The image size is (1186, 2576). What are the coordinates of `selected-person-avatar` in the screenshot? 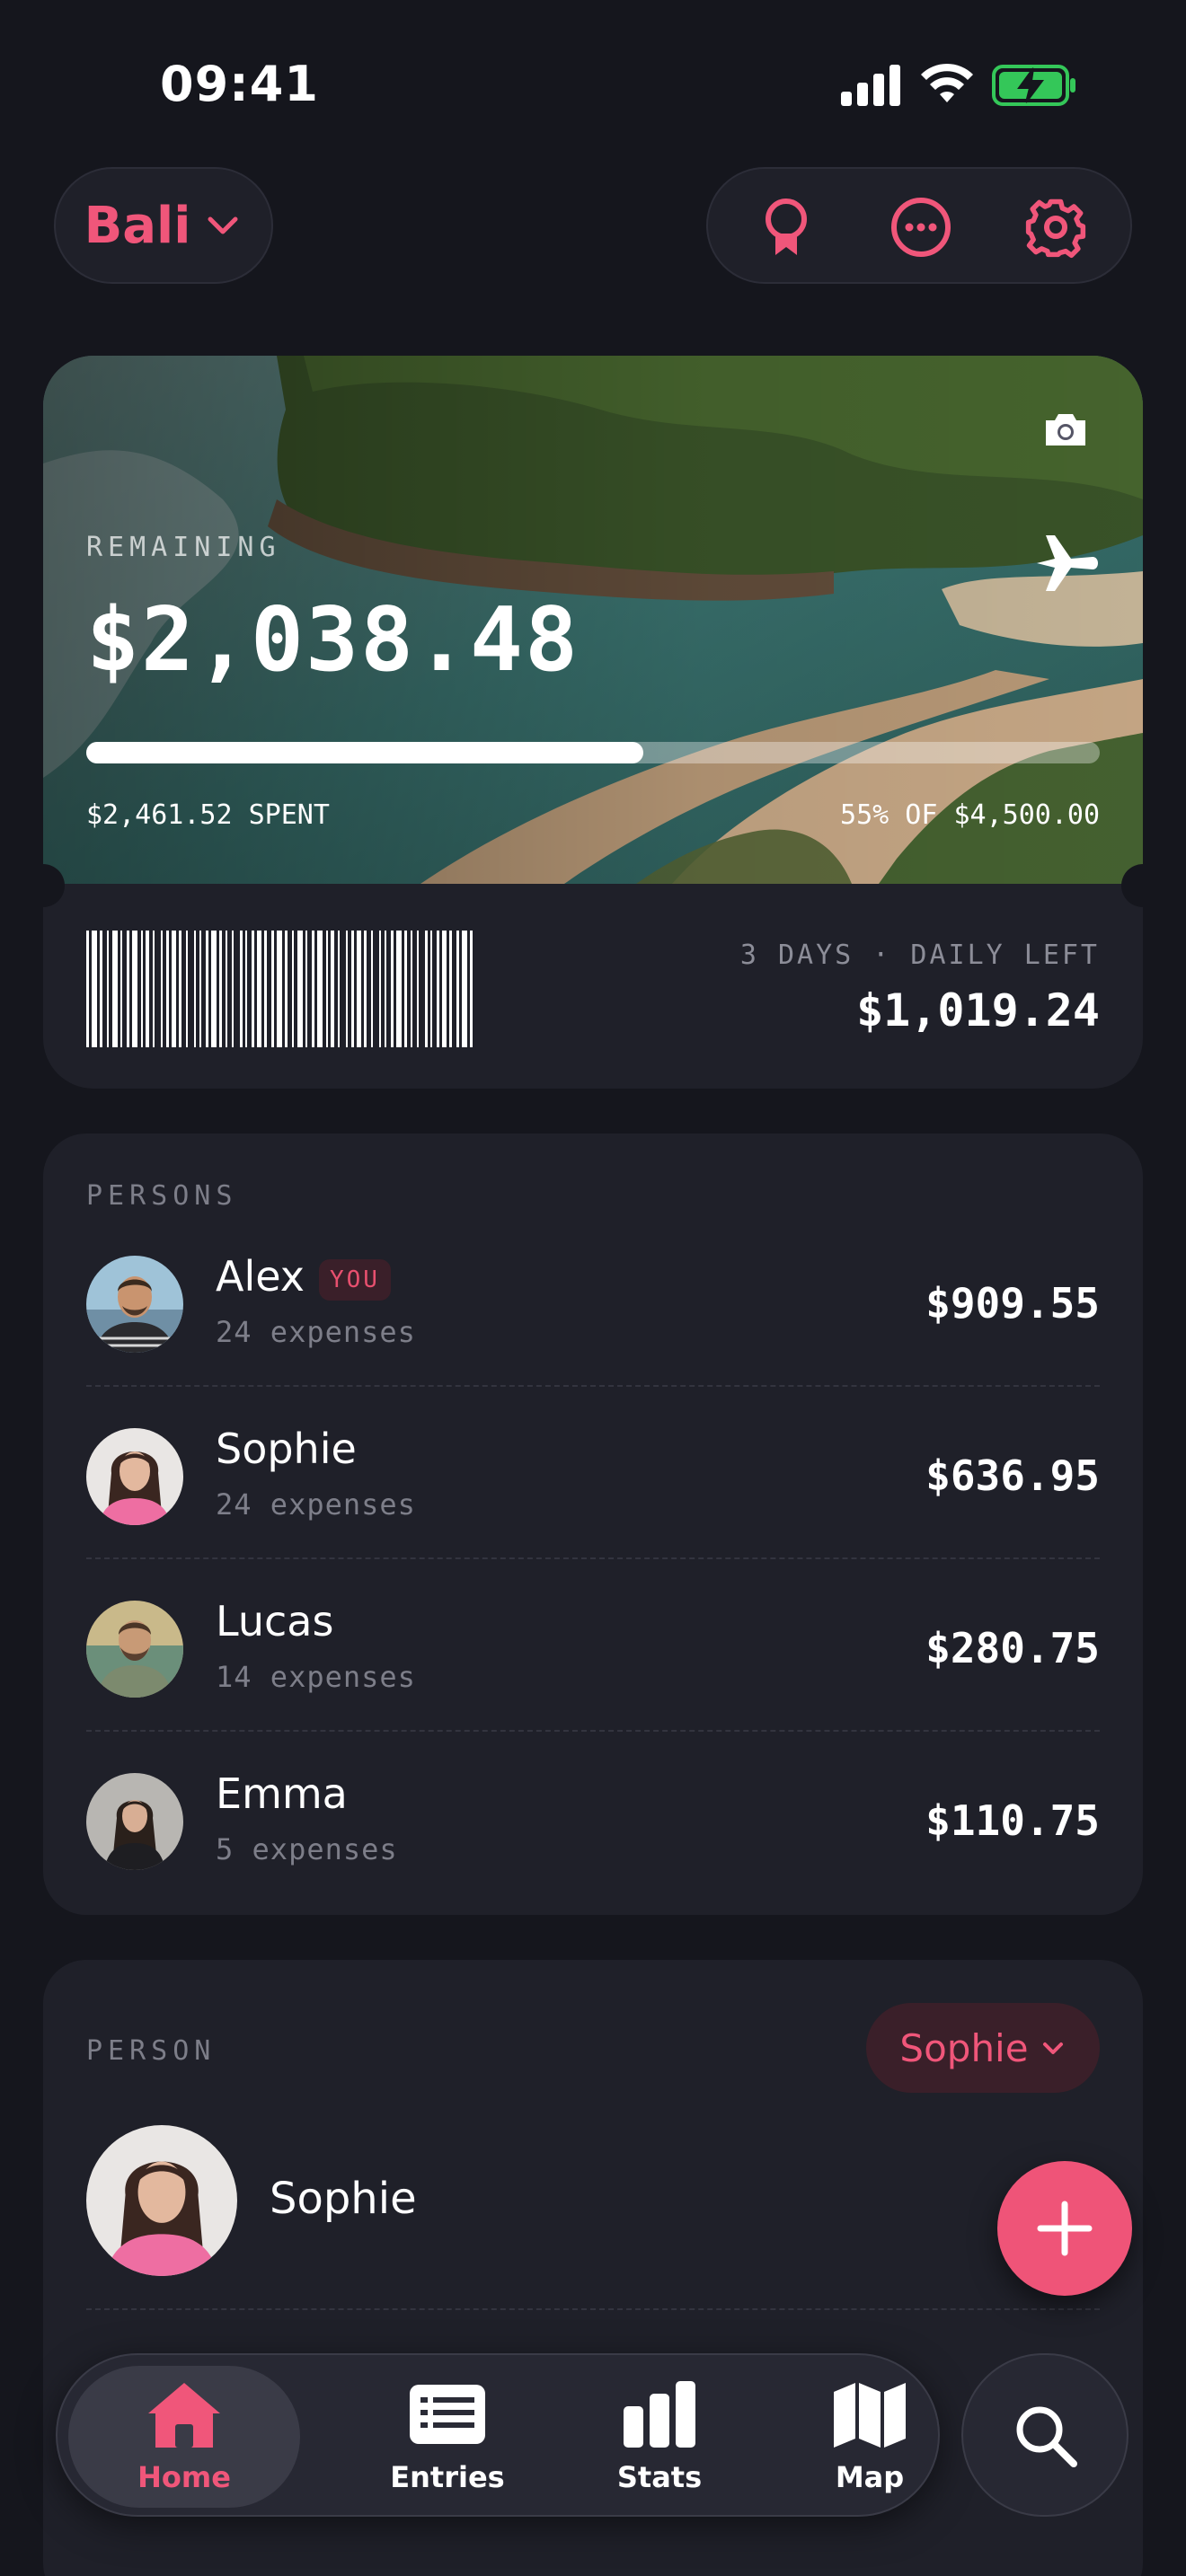 It's located at (161, 2200).